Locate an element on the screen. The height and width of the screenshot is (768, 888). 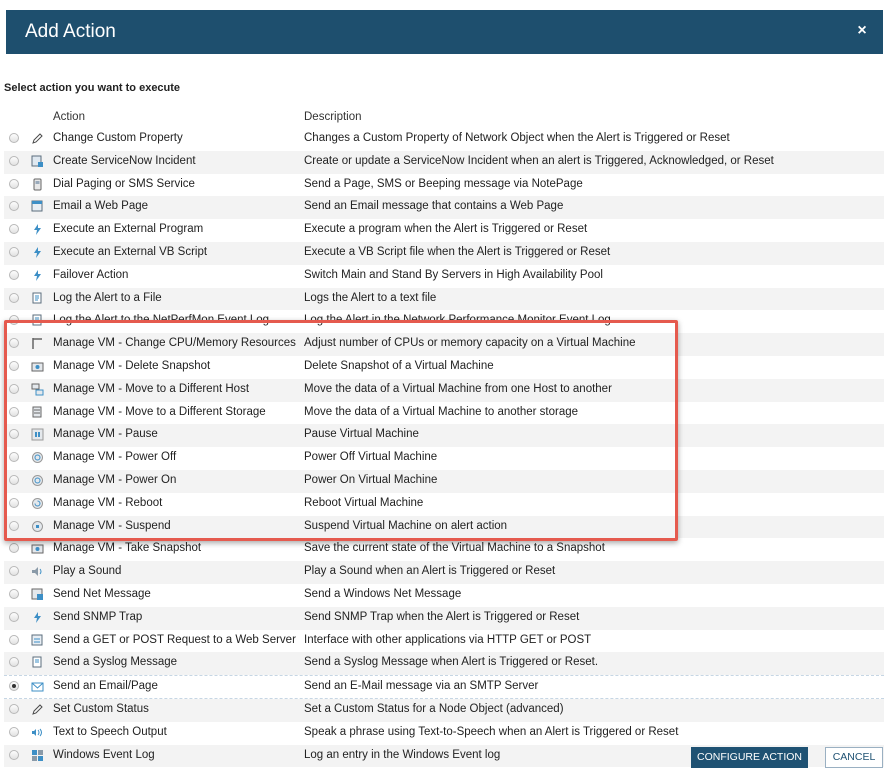
pencil-icon is located at coordinates (37, 138).